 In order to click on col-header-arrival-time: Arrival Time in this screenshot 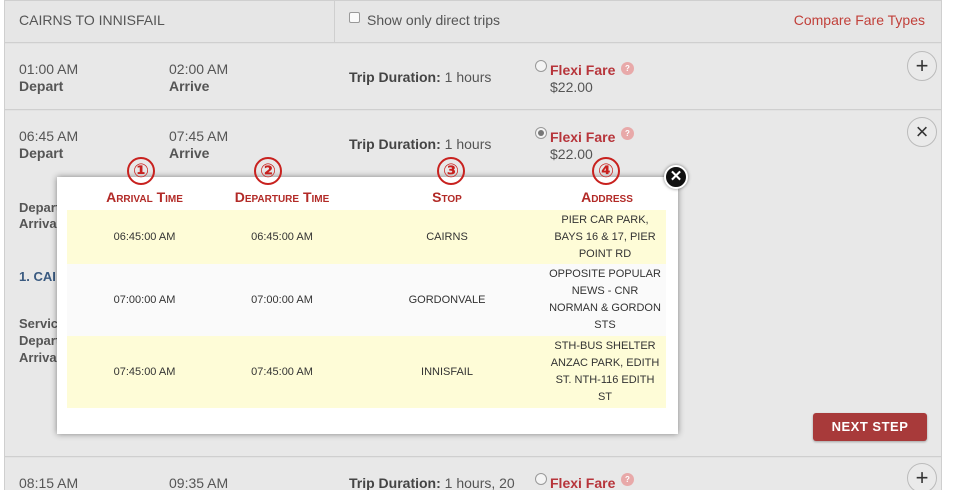, I will do `click(144, 197)`.